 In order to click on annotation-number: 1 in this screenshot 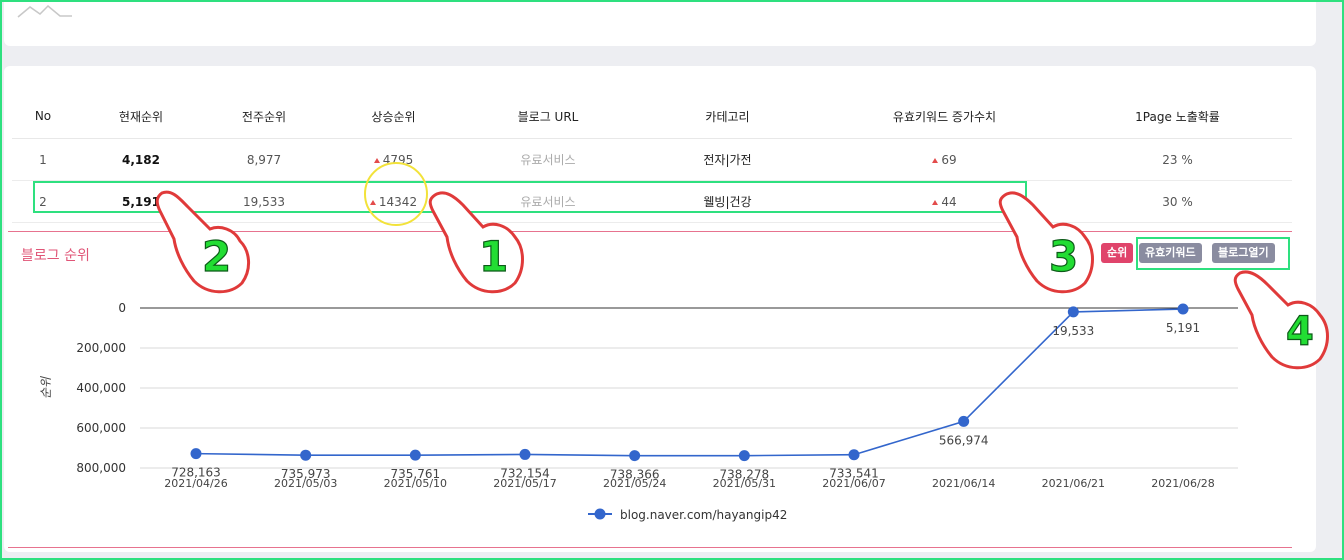, I will do `click(493, 256)`.